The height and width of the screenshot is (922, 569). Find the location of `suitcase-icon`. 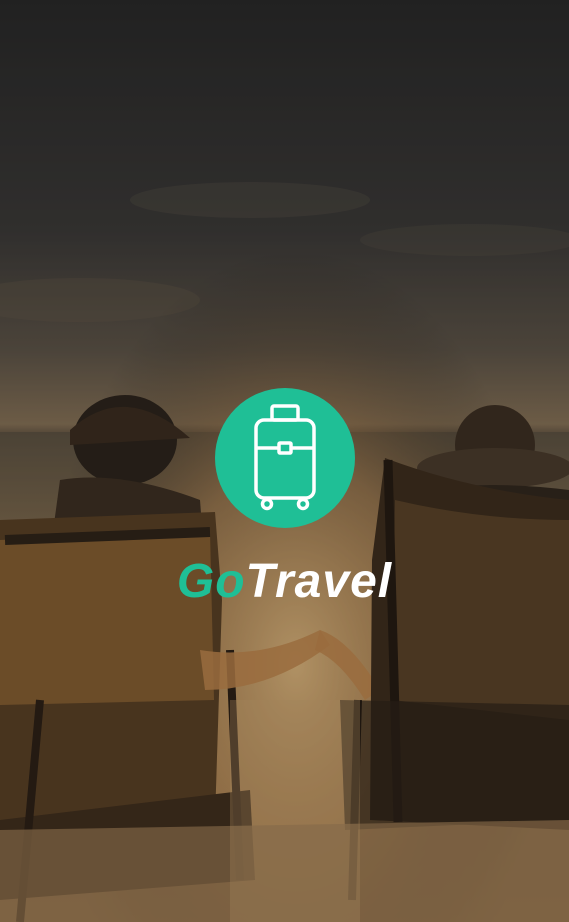

suitcase-icon is located at coordinates (284, 457).